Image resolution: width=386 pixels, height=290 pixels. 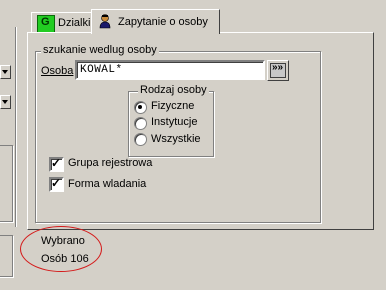 What do you see at coordinates (170, 70) in the screenshot?
I see `osoba-input: KOWAL*` at bounding box center [170, 70].